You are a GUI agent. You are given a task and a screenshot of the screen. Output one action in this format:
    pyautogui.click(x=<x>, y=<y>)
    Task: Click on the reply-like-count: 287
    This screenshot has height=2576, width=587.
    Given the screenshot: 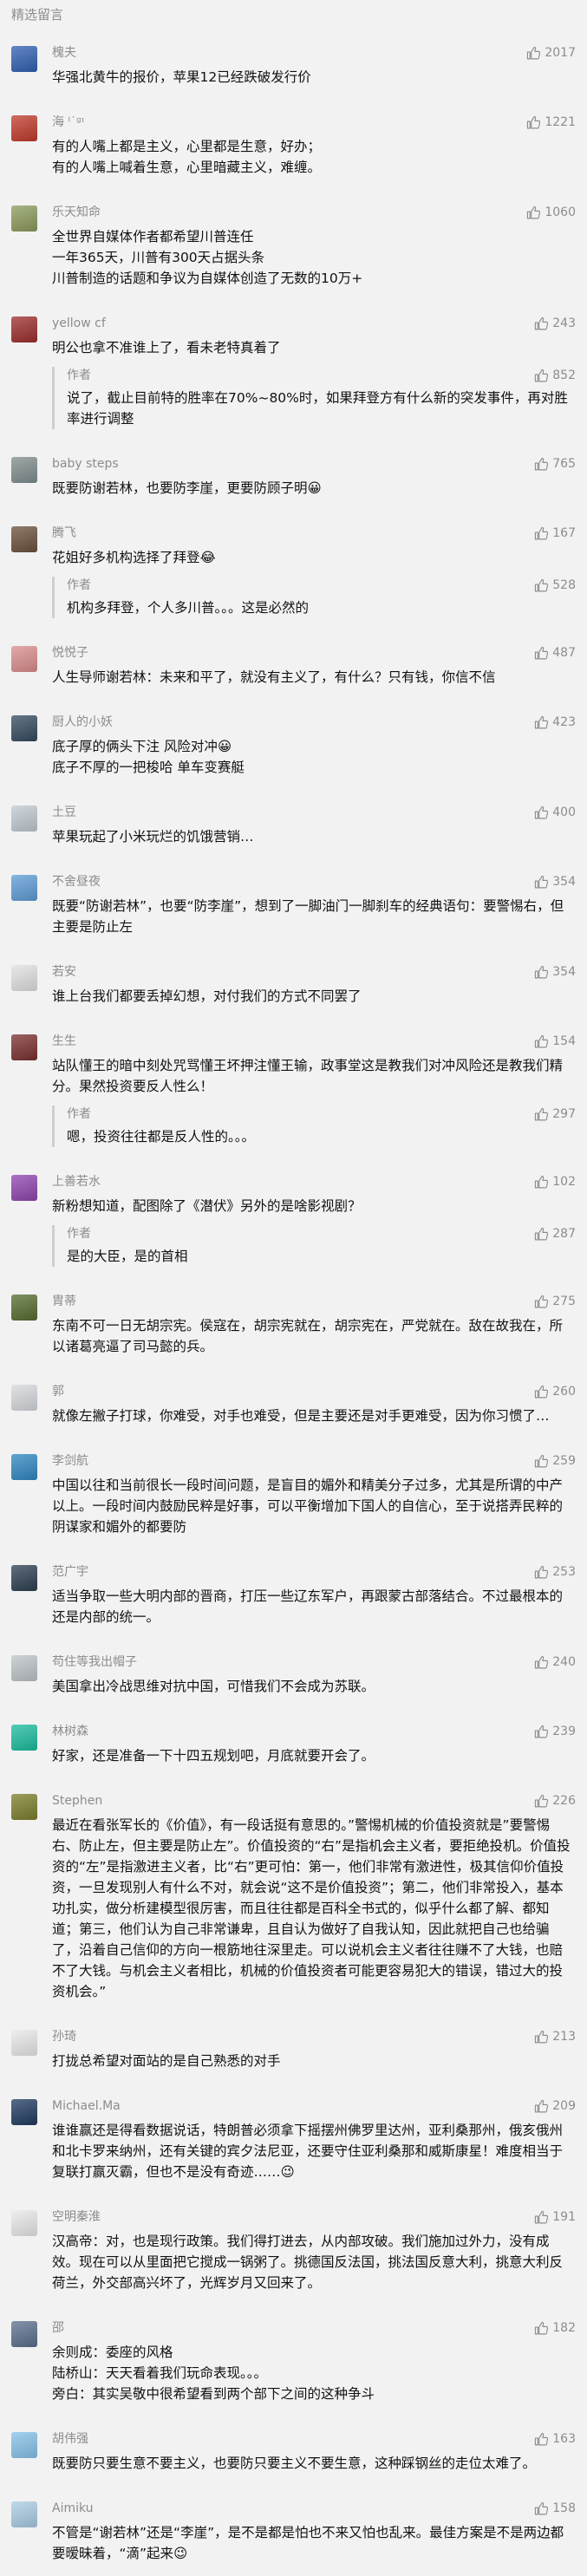 What is the action you would take?
    pyautogui.click(x=564, y=1234)
    